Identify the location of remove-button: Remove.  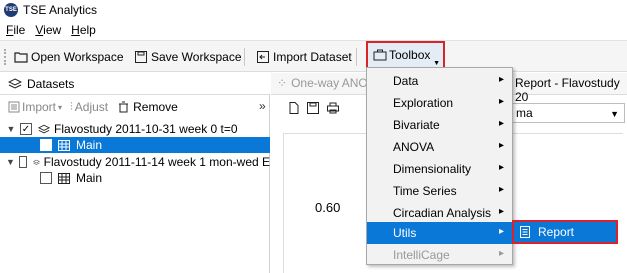
(148, 107).